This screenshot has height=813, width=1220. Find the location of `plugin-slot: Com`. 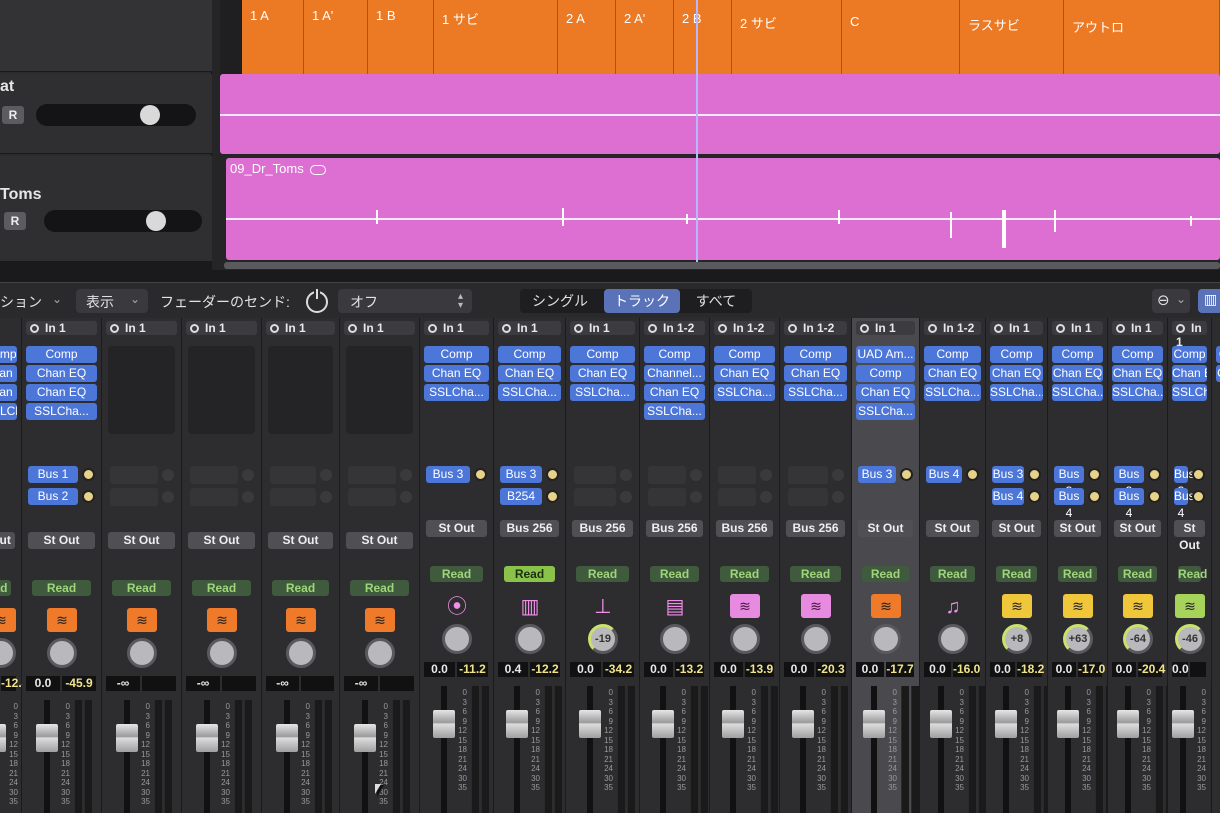

plugin-slot: Com is located at coordinates (1218, 354).